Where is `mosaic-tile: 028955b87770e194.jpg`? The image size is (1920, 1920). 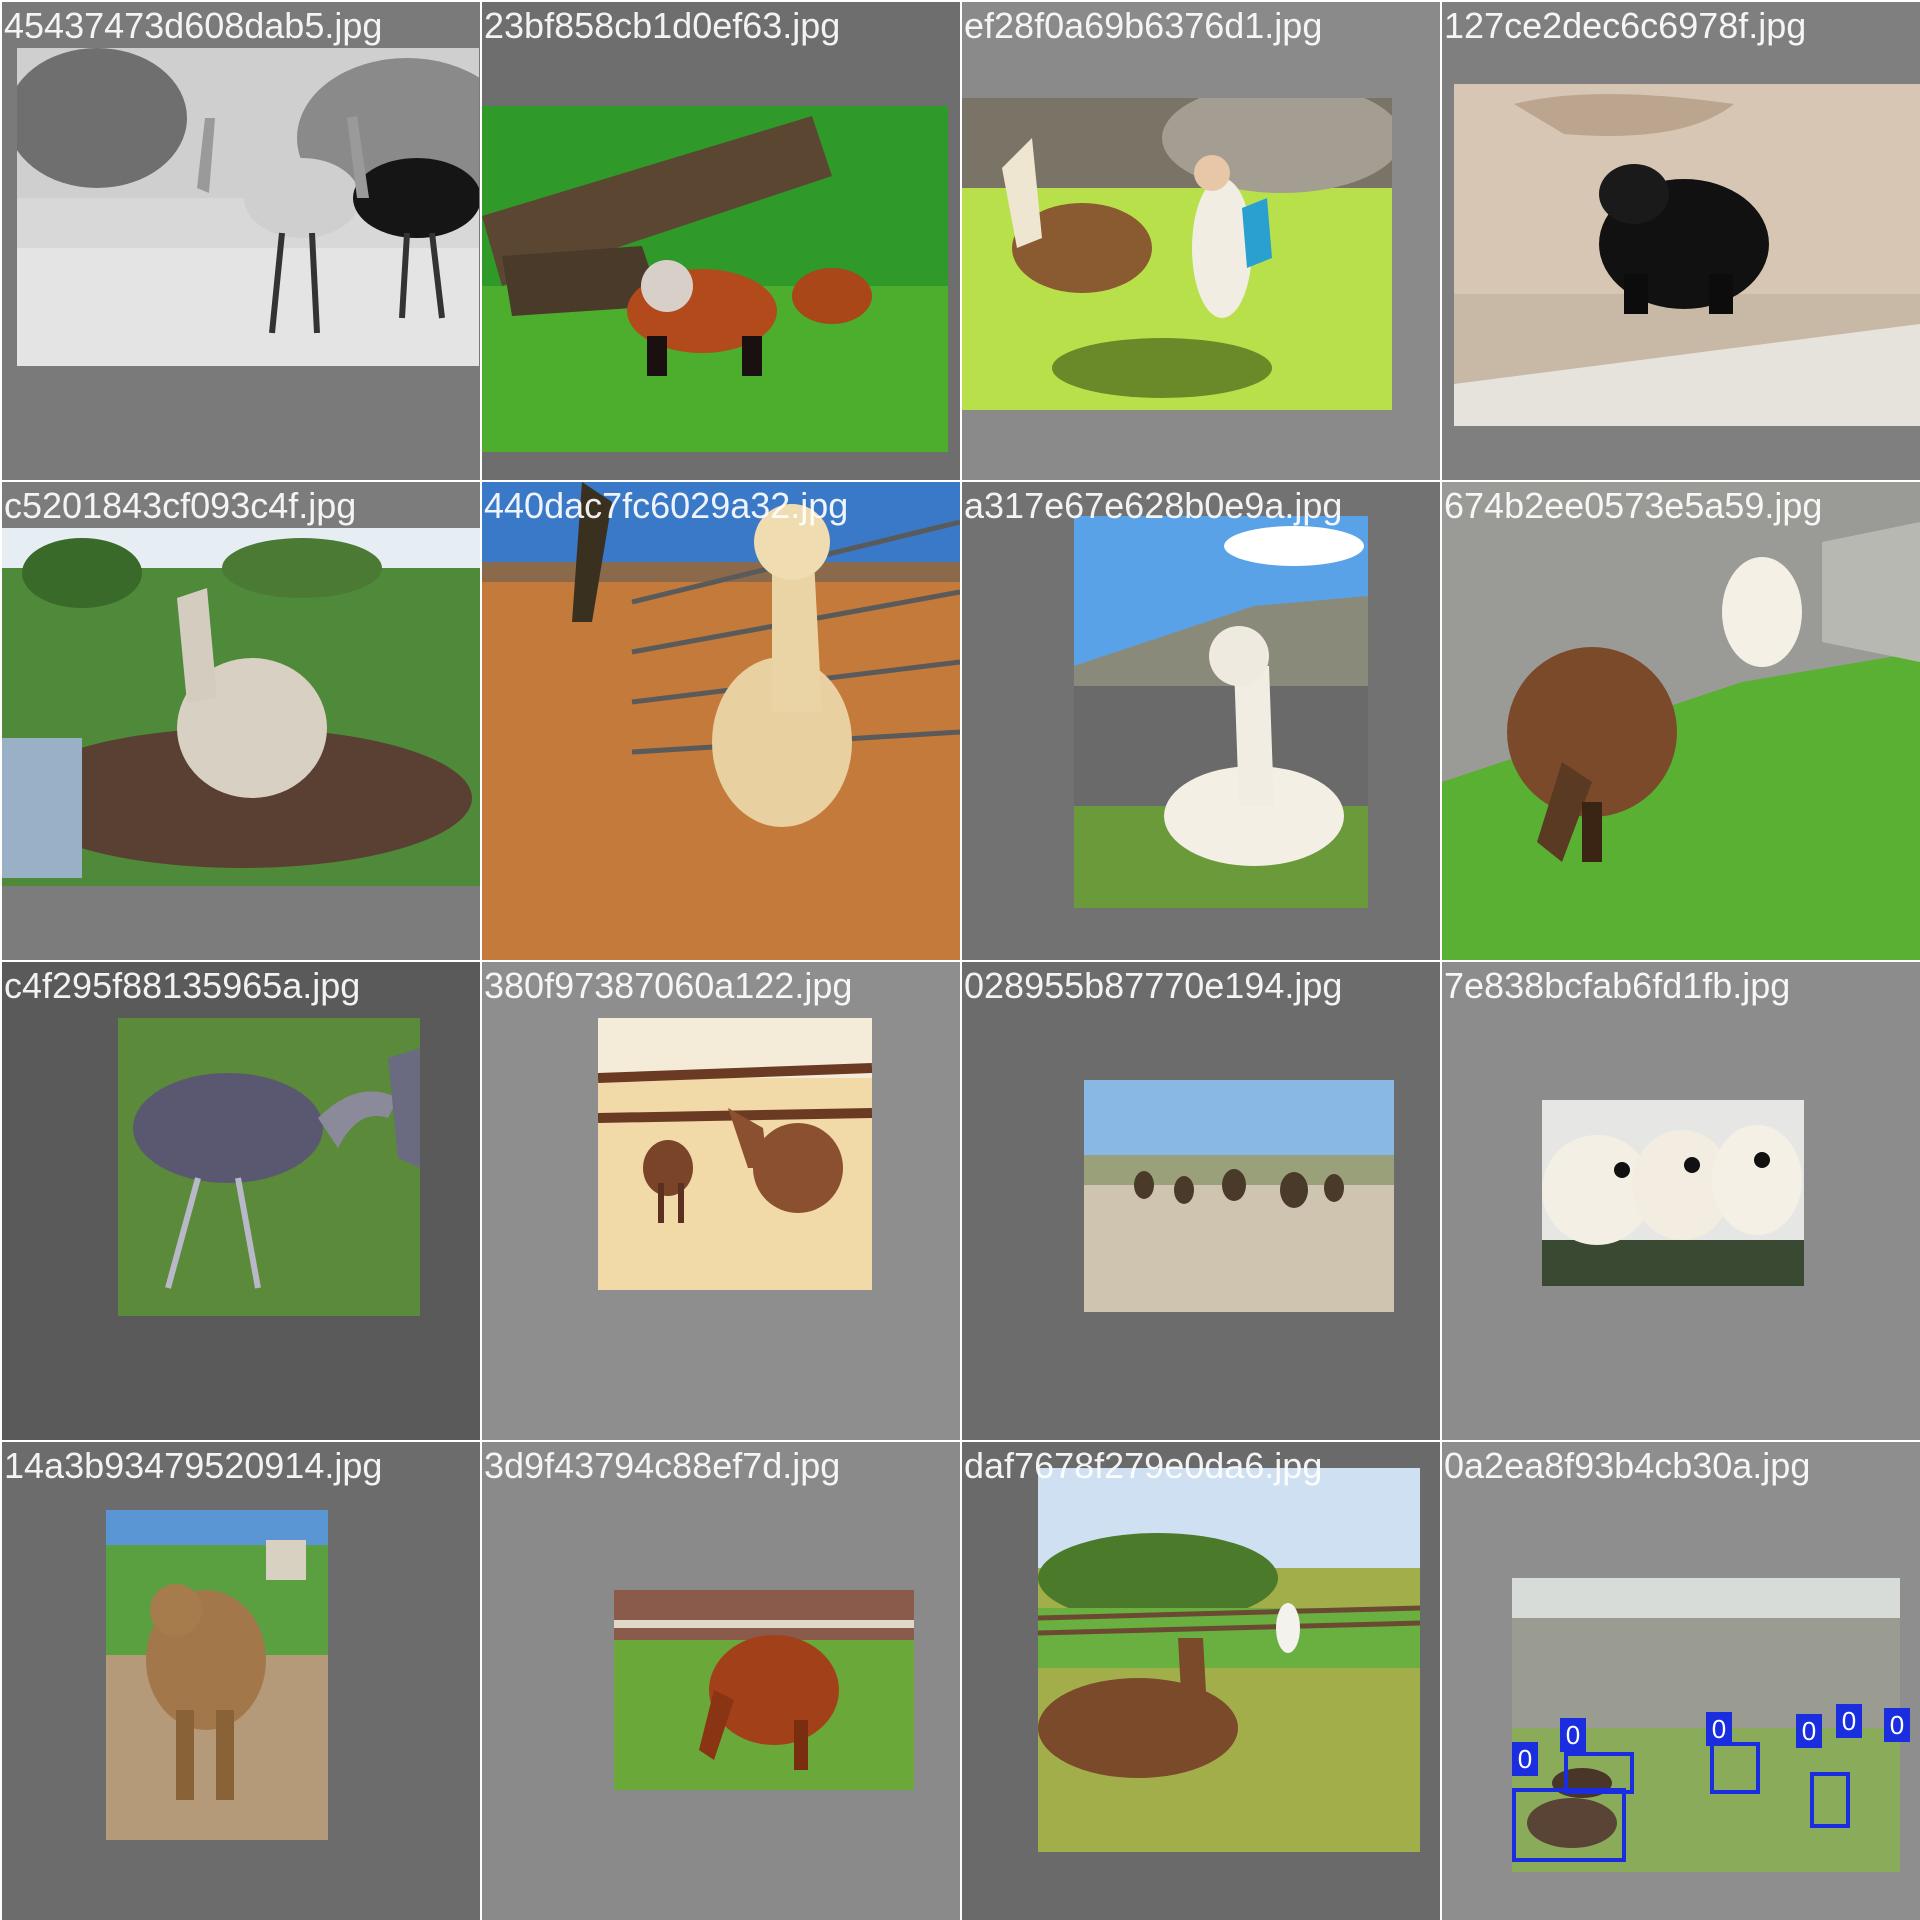 mosaic-tile: 028955b87770e194.jpg is located at coordinates (1201, 1201).